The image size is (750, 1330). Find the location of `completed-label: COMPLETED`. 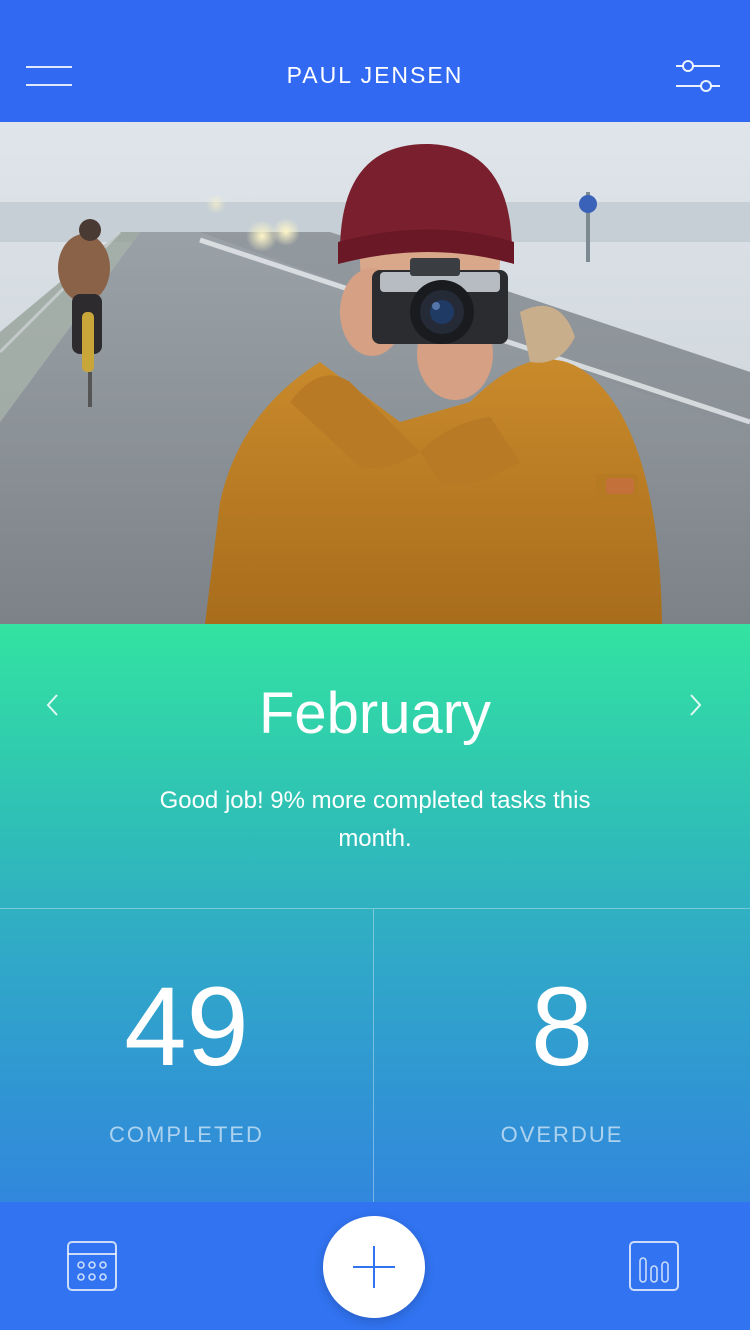

completed-label: COMPLETED is located at coordinates (186, 1134).